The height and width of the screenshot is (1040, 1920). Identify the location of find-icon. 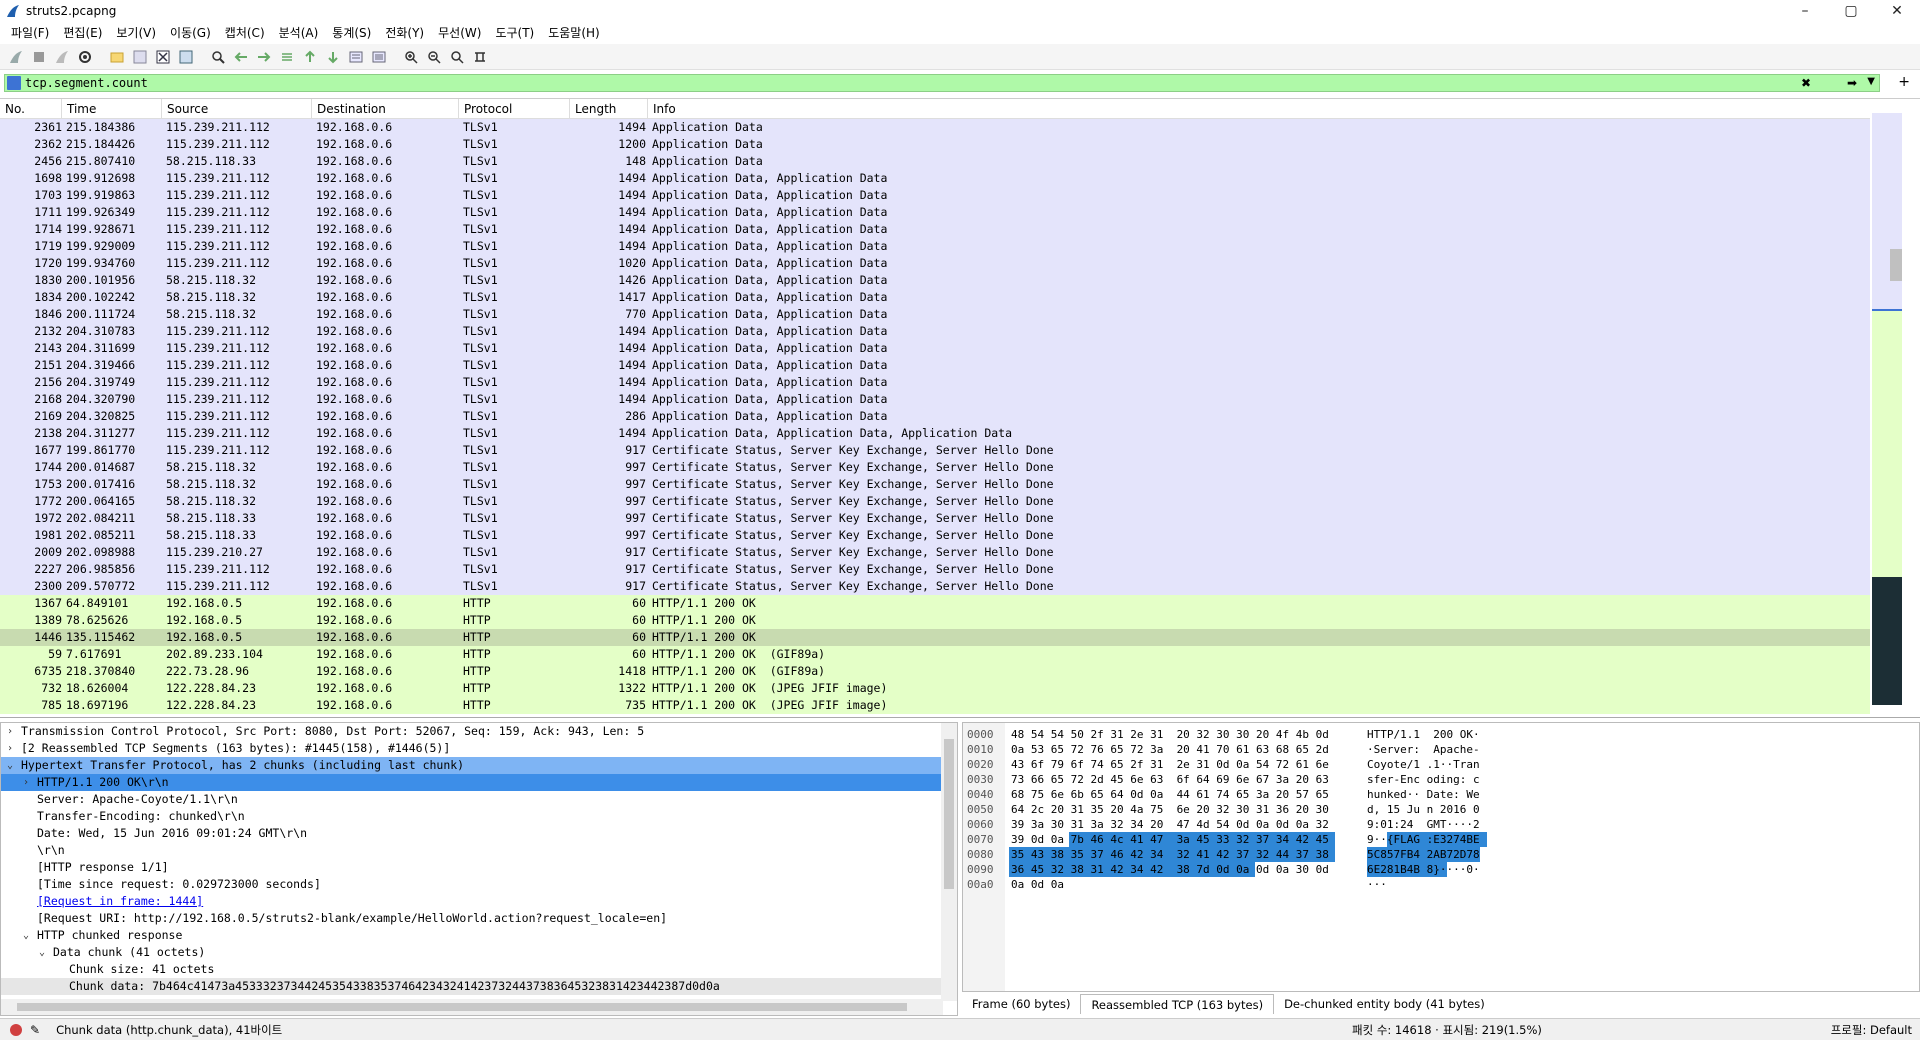
(218, 57).